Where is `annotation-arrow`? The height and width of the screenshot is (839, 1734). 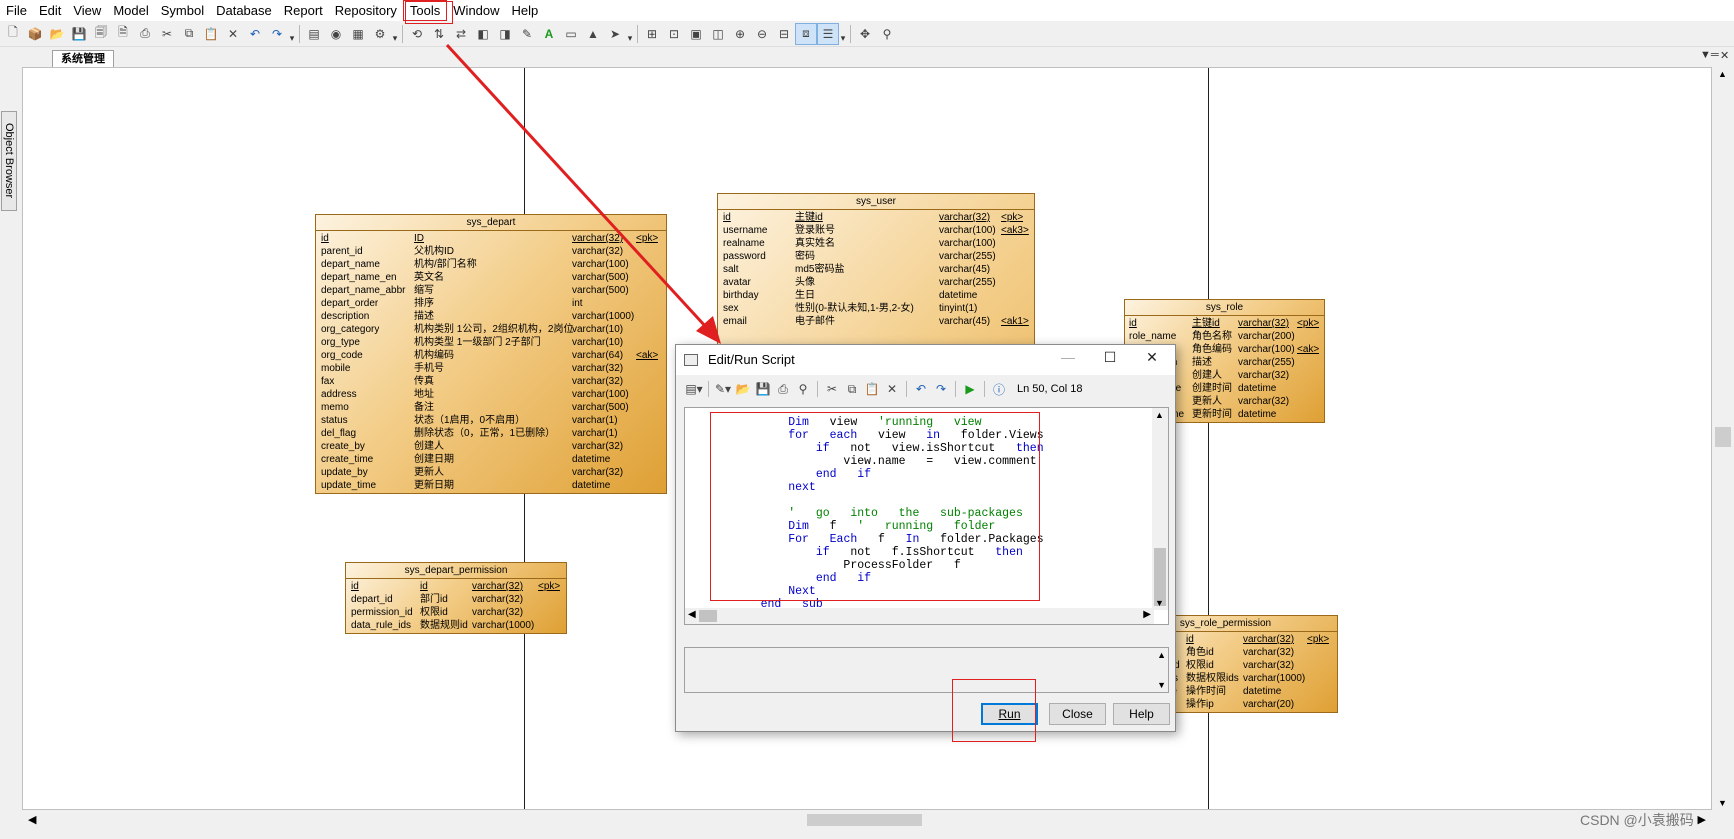 annotation-arrow is located at coordinates (583, 193).